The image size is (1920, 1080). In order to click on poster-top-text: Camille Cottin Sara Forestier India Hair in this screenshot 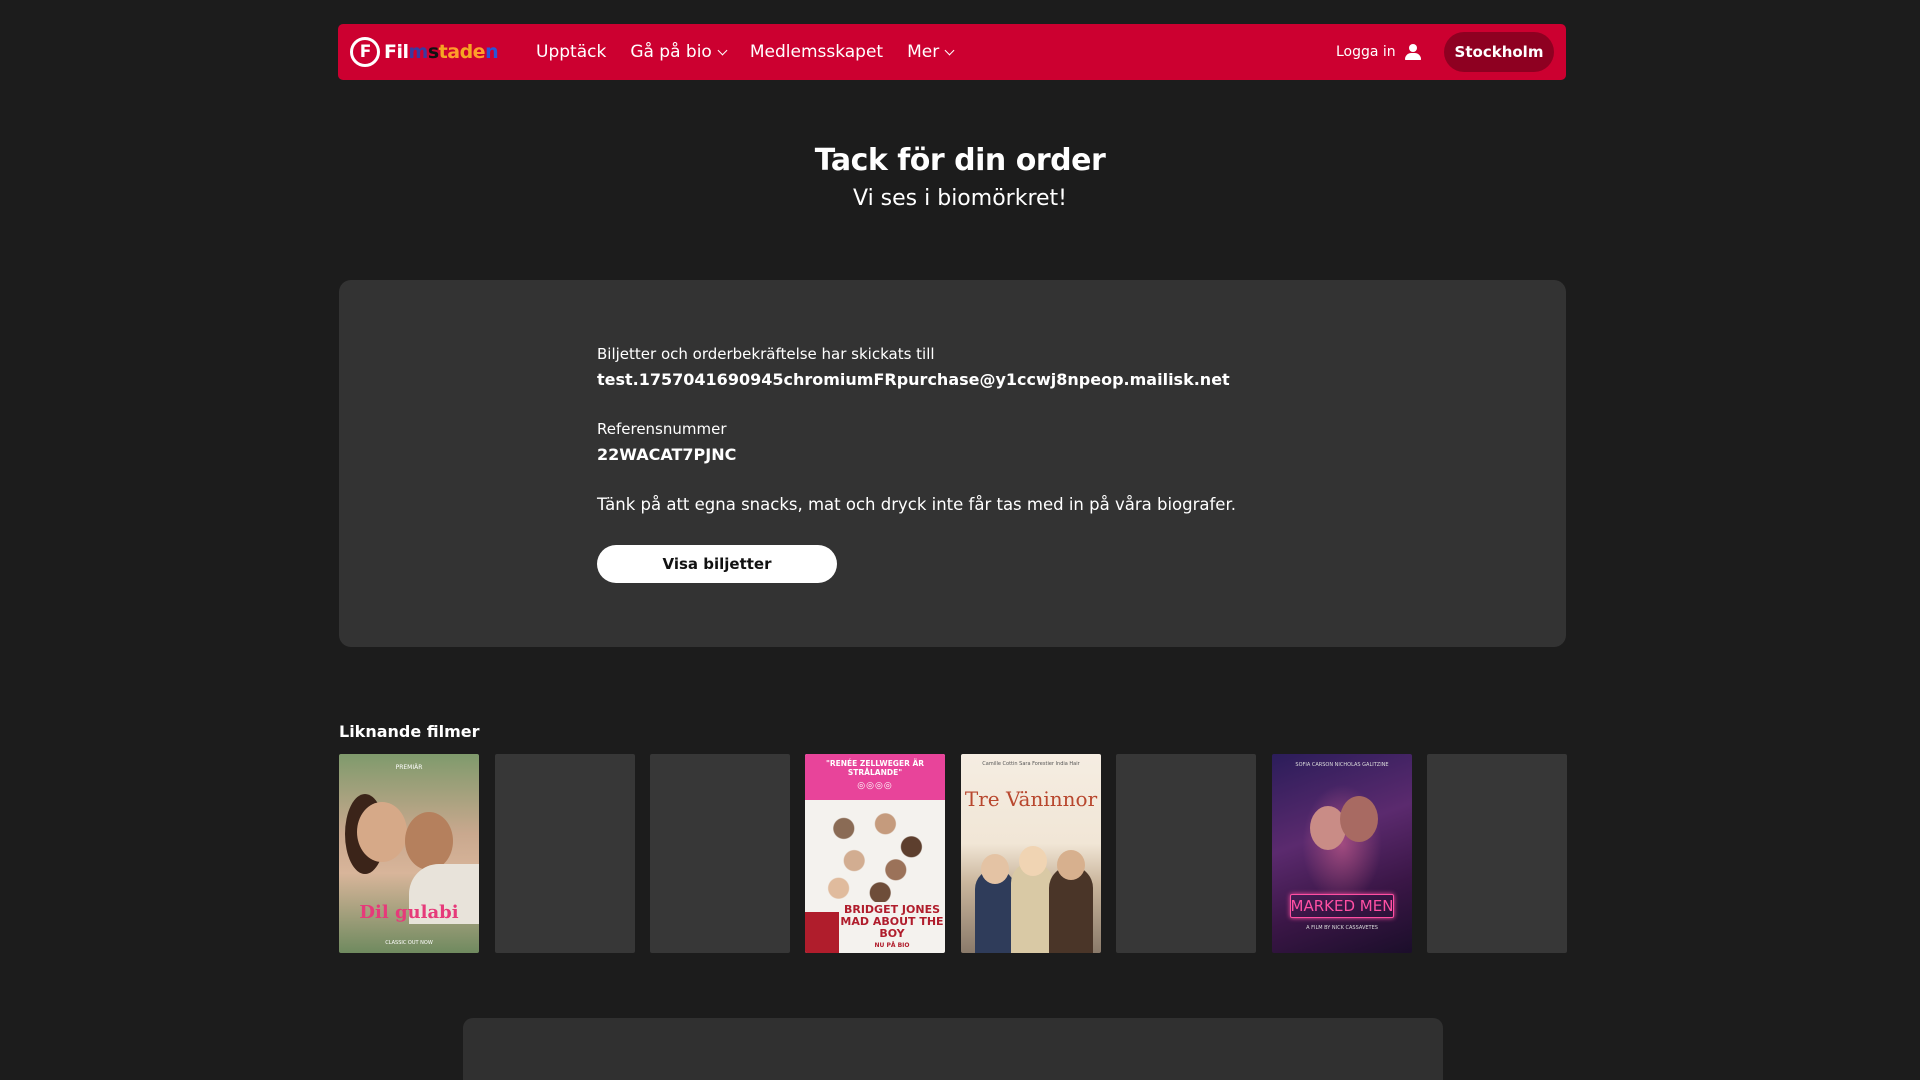, I will do `click(1031, 764)`.